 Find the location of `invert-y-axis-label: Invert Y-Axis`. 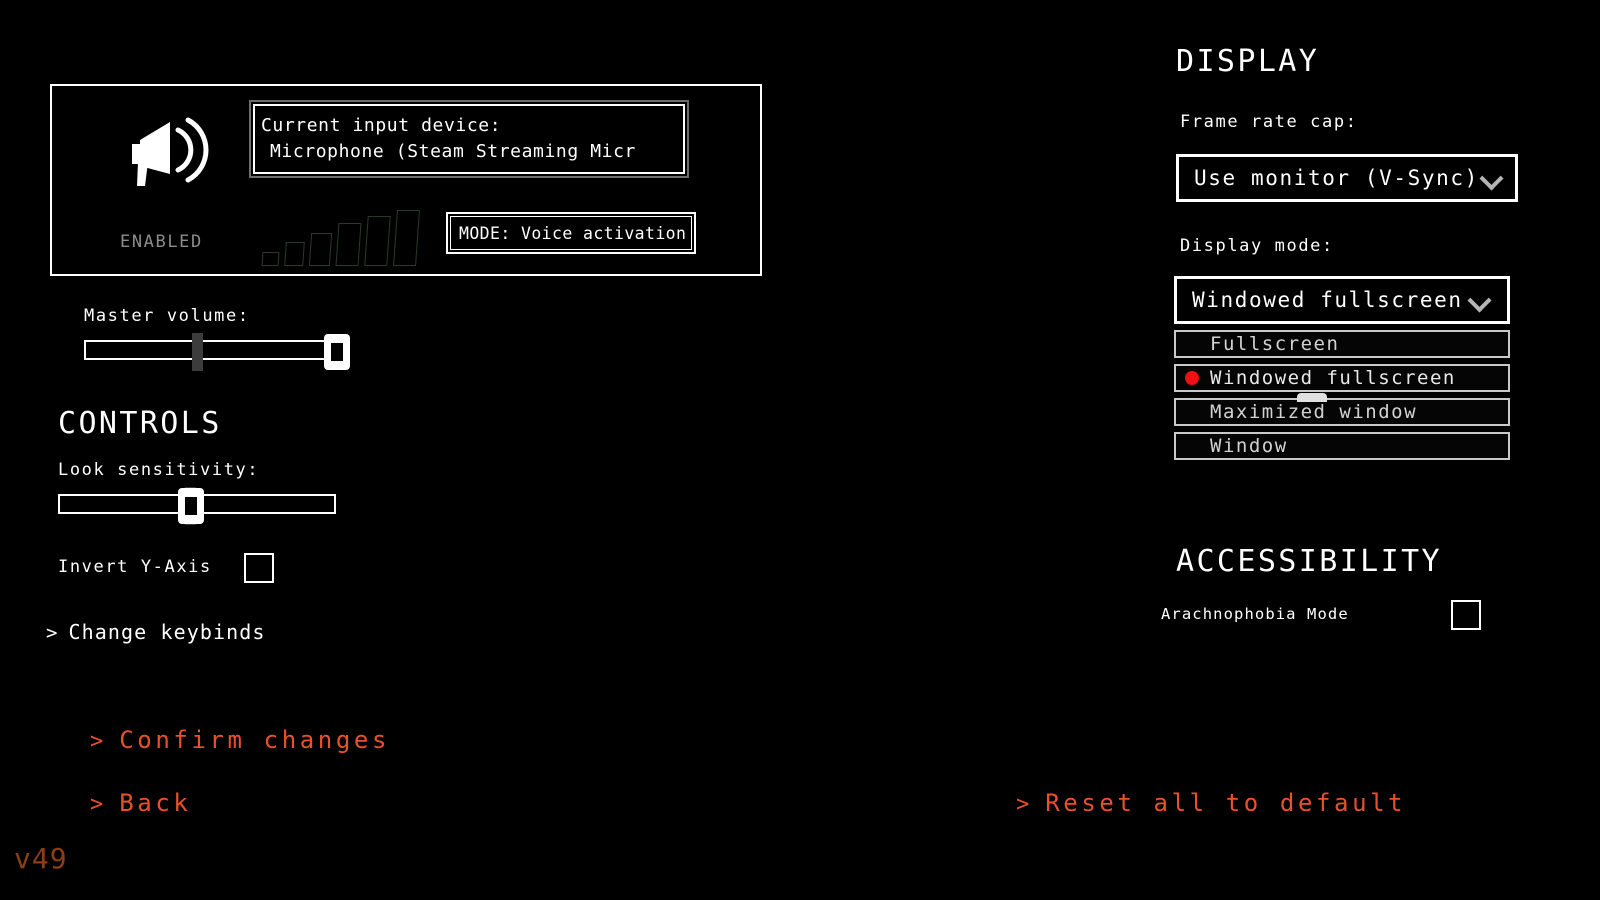

invert-y-axis-label: Invert Y-Axis is located at coordinates (135, 567).